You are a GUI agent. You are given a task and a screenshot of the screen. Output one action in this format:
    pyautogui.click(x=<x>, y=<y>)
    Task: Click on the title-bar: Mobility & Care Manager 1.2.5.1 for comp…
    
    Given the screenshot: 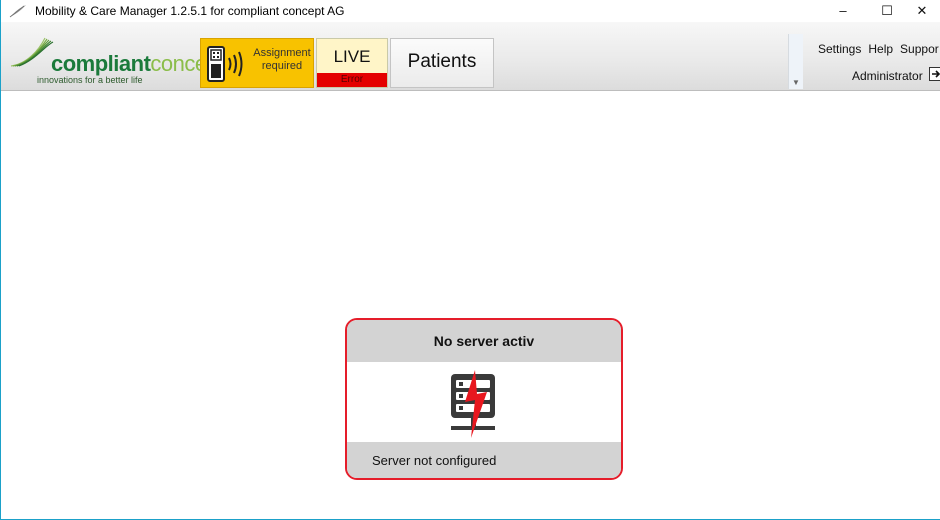 What is the action you would take?
    pyautogui.click(x=470, y=11)
    